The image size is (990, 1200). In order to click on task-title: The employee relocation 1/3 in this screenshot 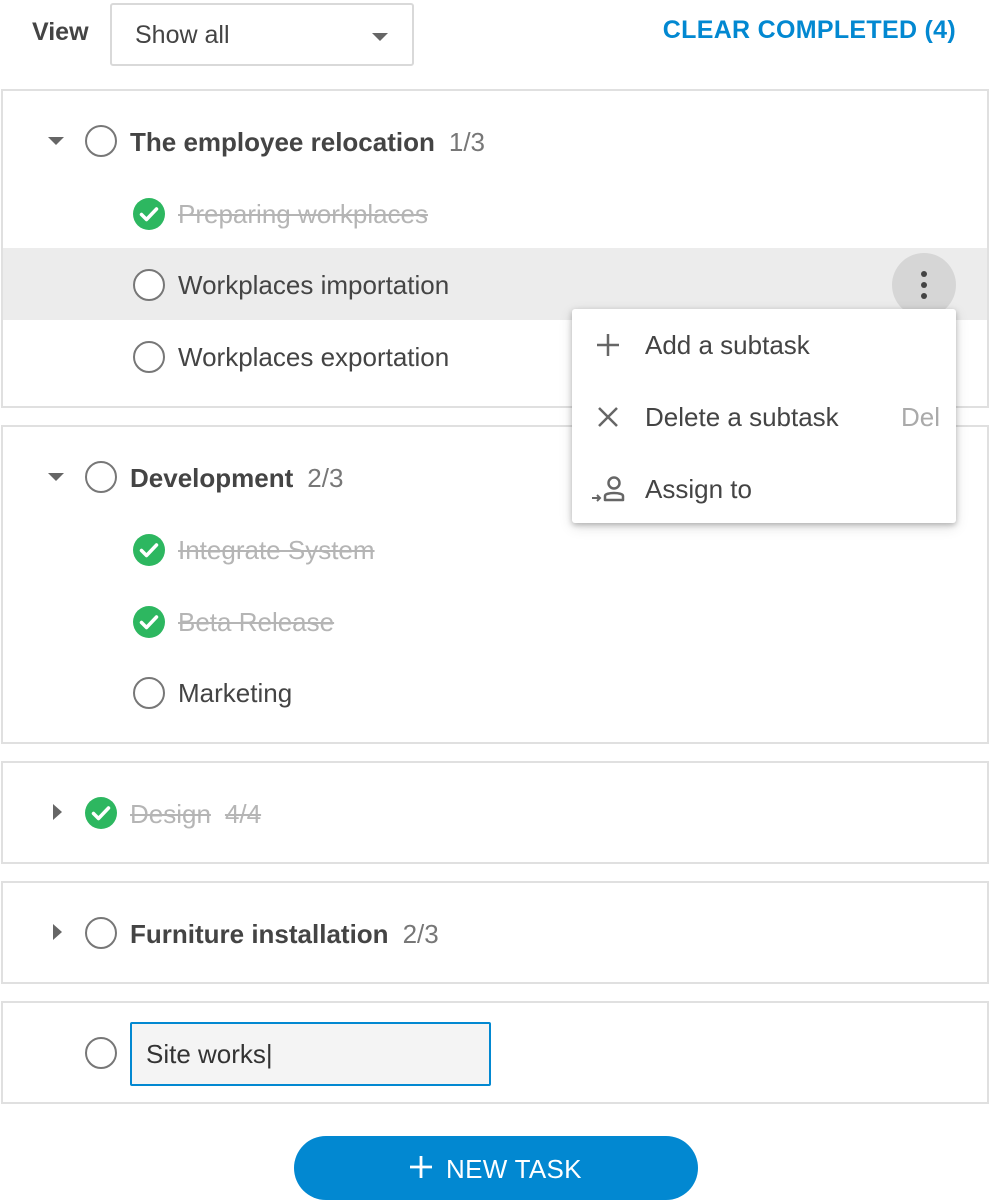, I will do `click(307, 142)`.